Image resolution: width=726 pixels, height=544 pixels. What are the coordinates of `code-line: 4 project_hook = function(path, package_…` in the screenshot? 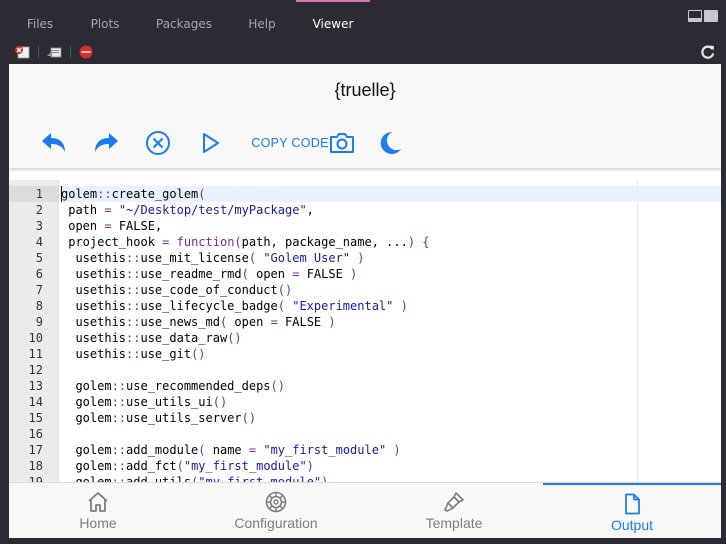 It's located at (365, 242).